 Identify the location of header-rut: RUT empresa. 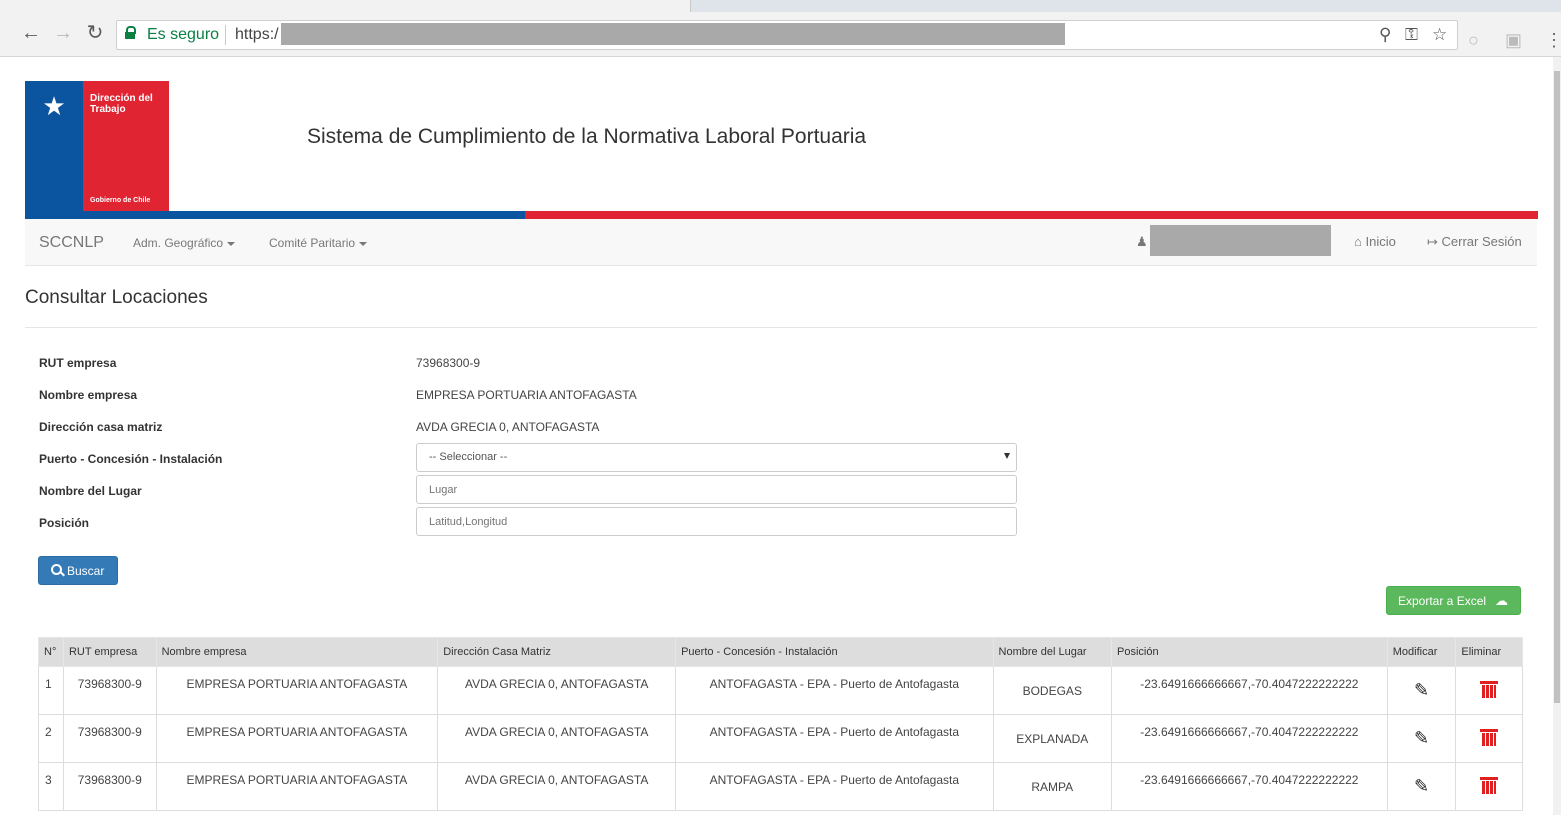
(109, 652).